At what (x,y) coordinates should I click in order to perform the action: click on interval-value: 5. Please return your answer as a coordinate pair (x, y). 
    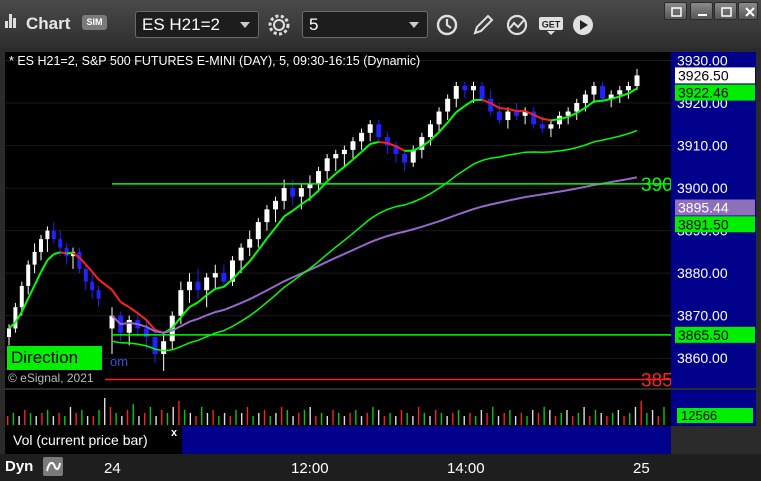
    Looking at the image, I should click on (314, 24).